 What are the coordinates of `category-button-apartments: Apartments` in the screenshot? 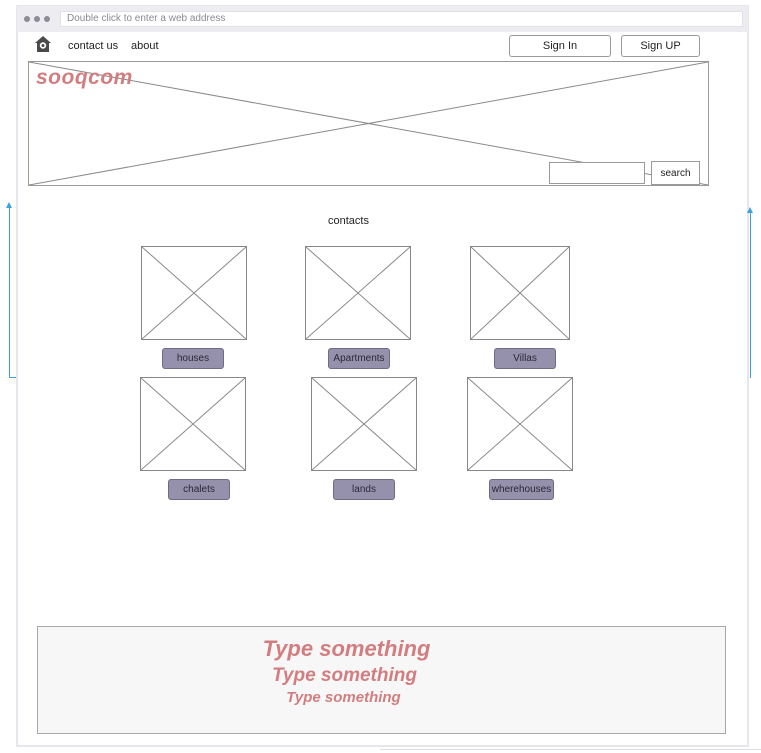 It's located at (359, 358).